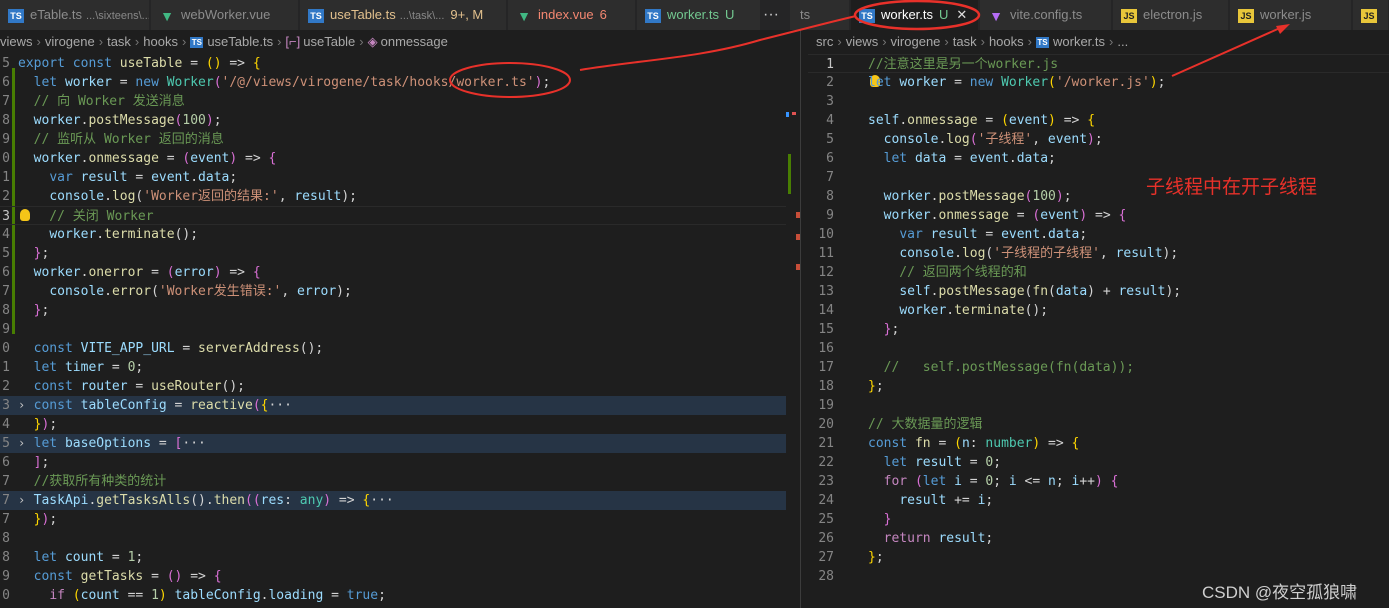 Image resolution: width=1389 pixels, height=608 pixels. What do you see at coordinates (393, 291) in the screenshot?
I see `code-line: 7 console.error('Worker发生错误:', error);` at bounding box center [393, 291].